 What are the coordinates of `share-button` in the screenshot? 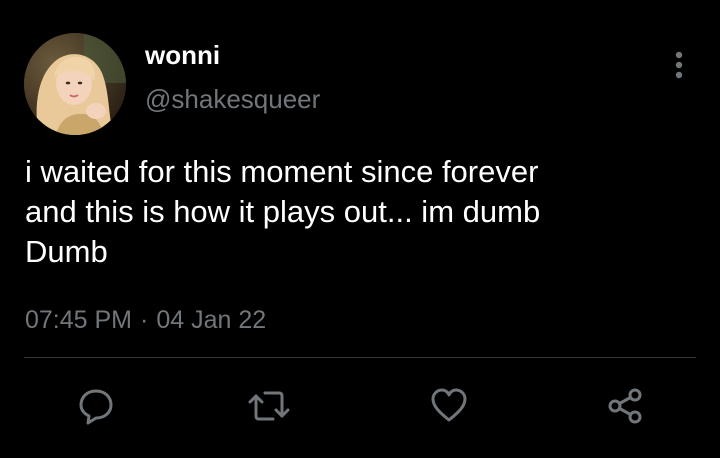 It's located at (625, 406).